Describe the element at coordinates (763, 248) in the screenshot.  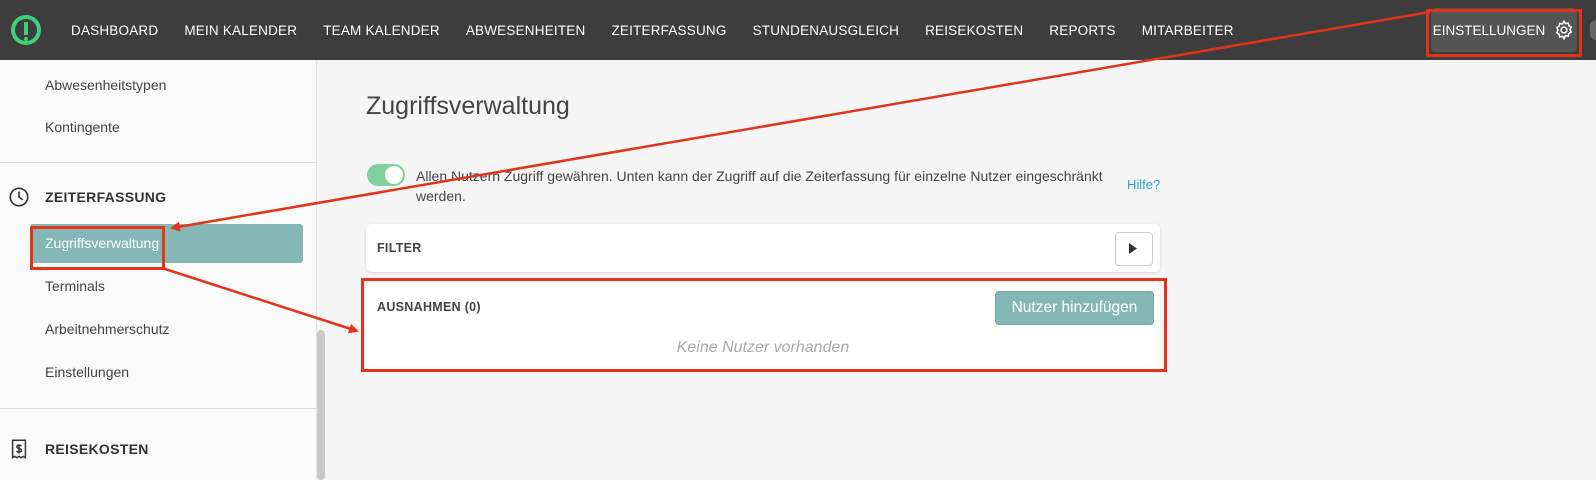
I see `filter-panel: FILTER` at that location.